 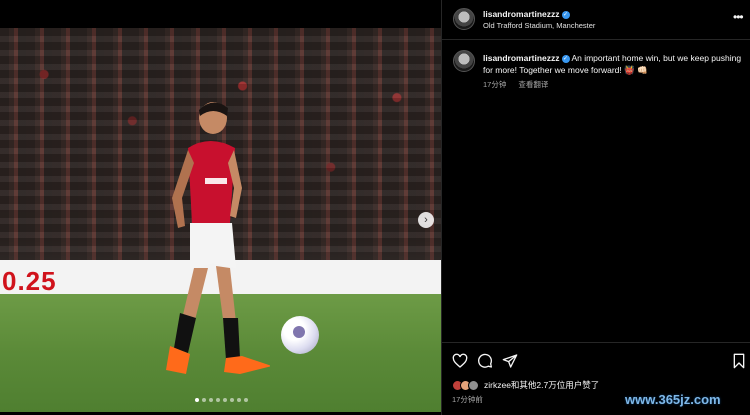 I want to click on heart-icon, so click(x=460, y=361).